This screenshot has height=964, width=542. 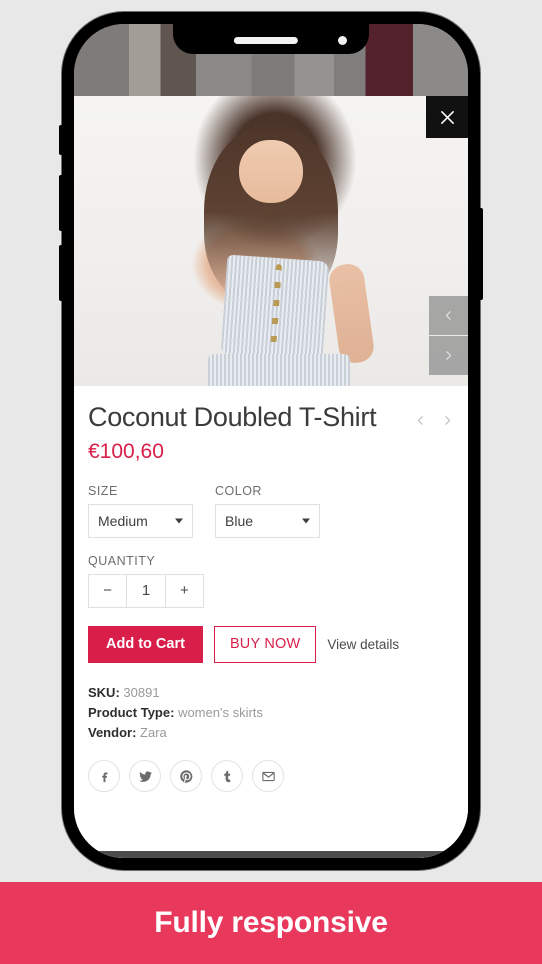 I want to click on meta-sku-value: 30891, so click(x=141, y=692).